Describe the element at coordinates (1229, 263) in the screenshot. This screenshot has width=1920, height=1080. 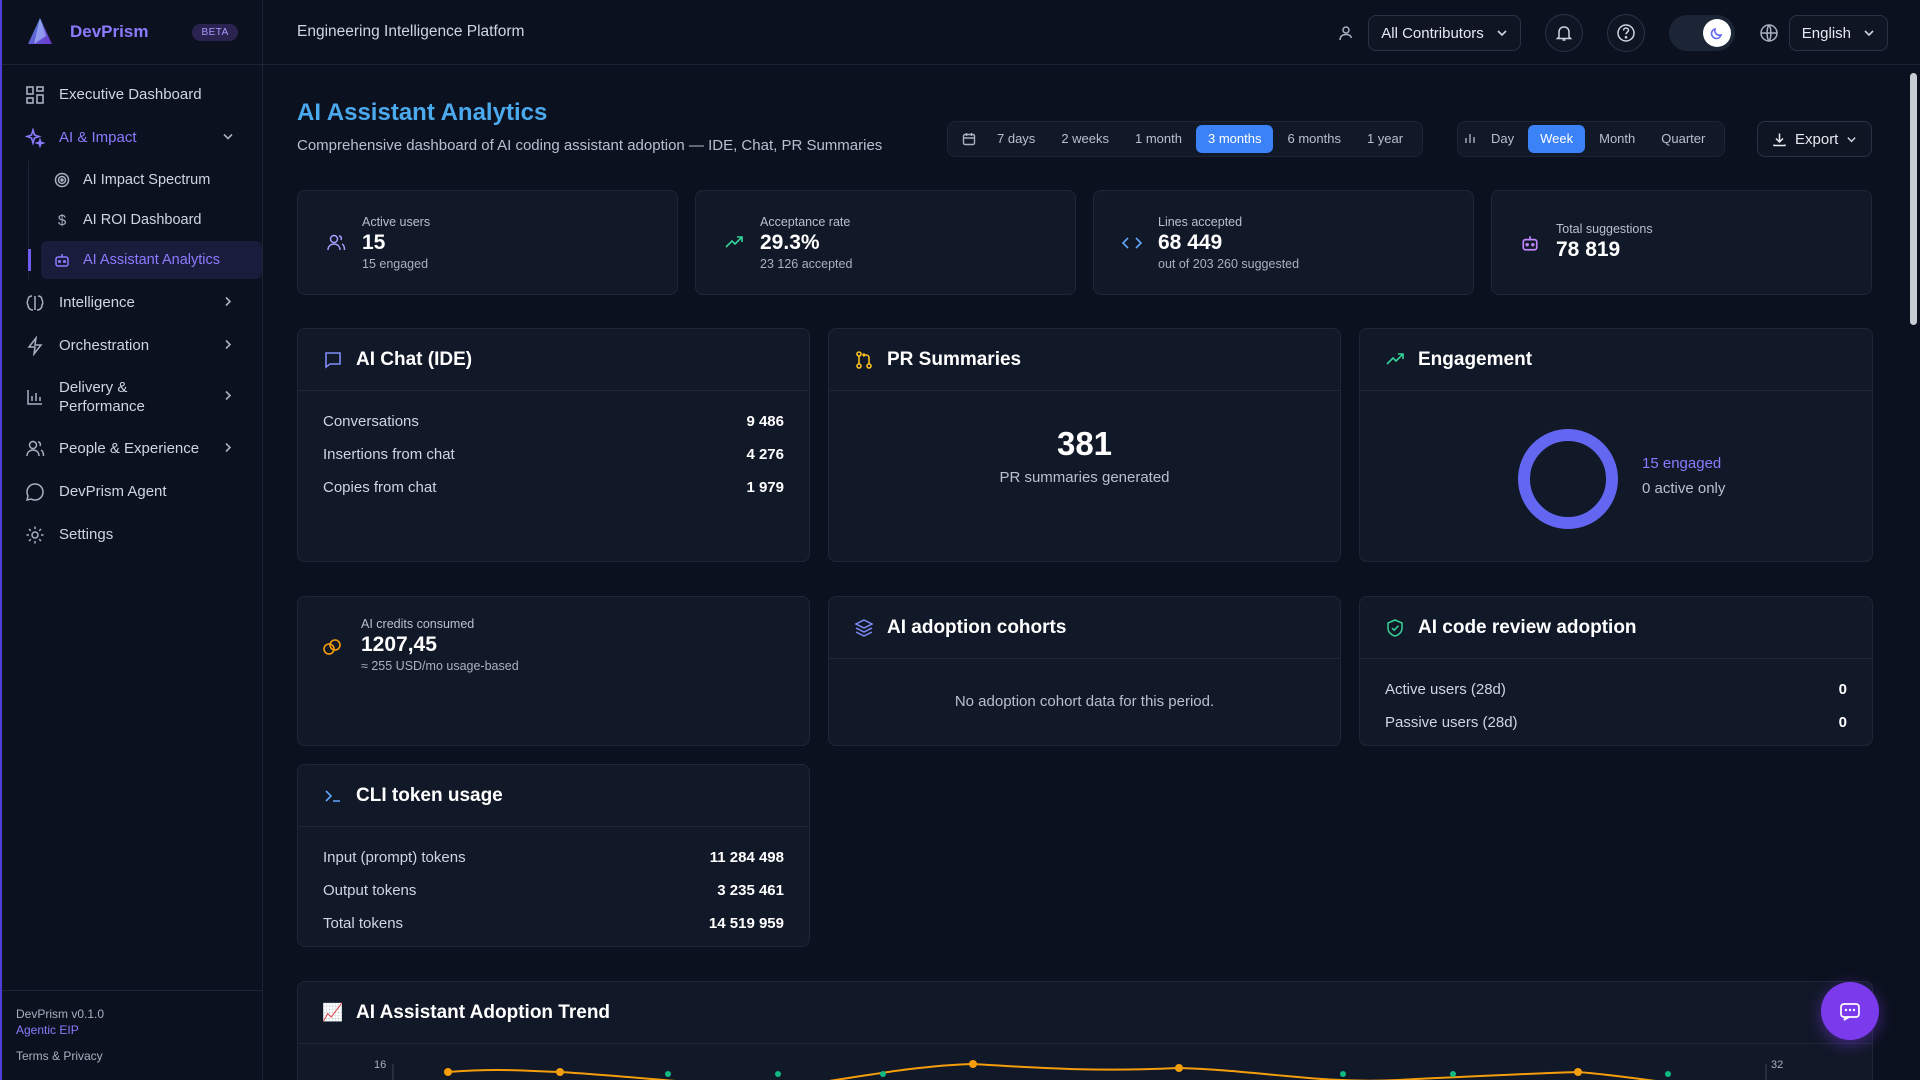
I see `kpi-sub: out of 203 260 suggested` at that location.